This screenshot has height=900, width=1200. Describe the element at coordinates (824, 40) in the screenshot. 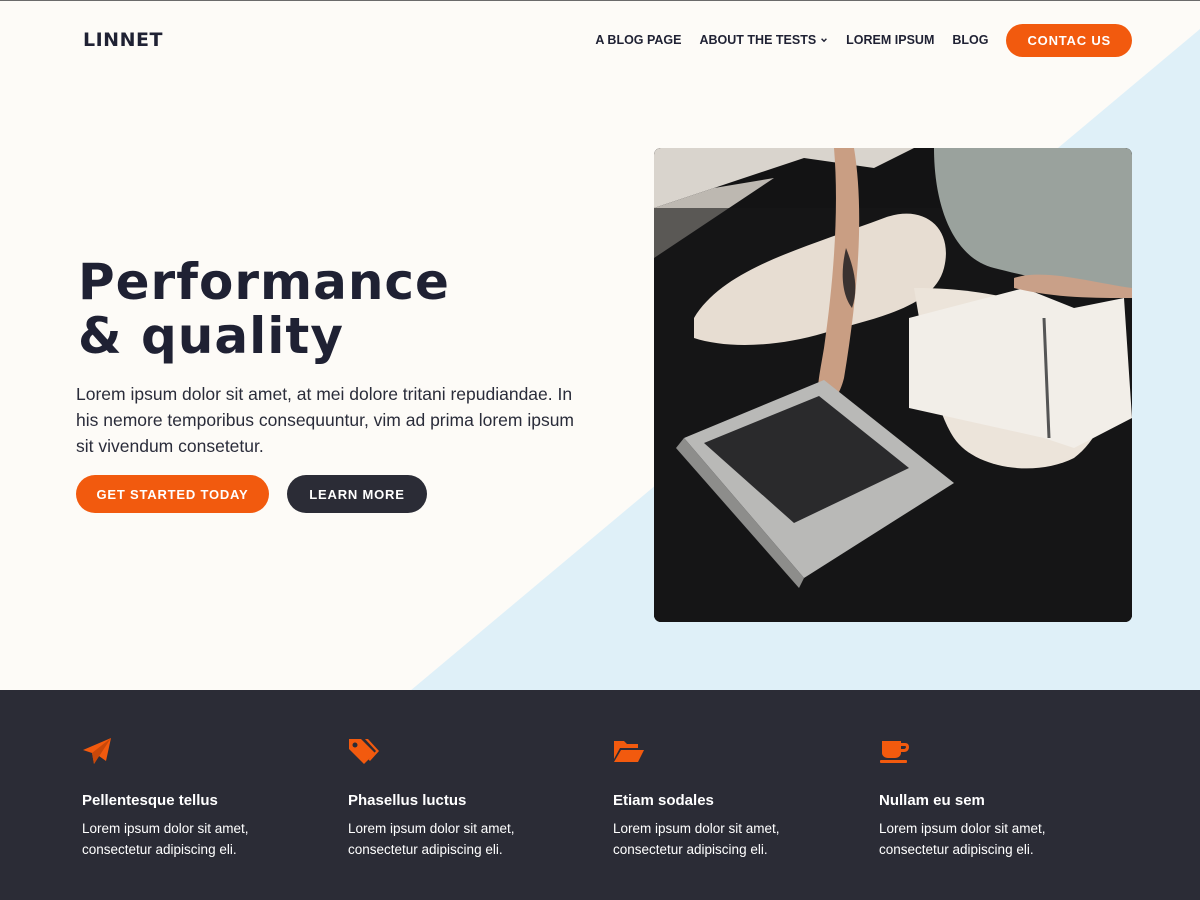

I see `chevron-down-icon` at that location.